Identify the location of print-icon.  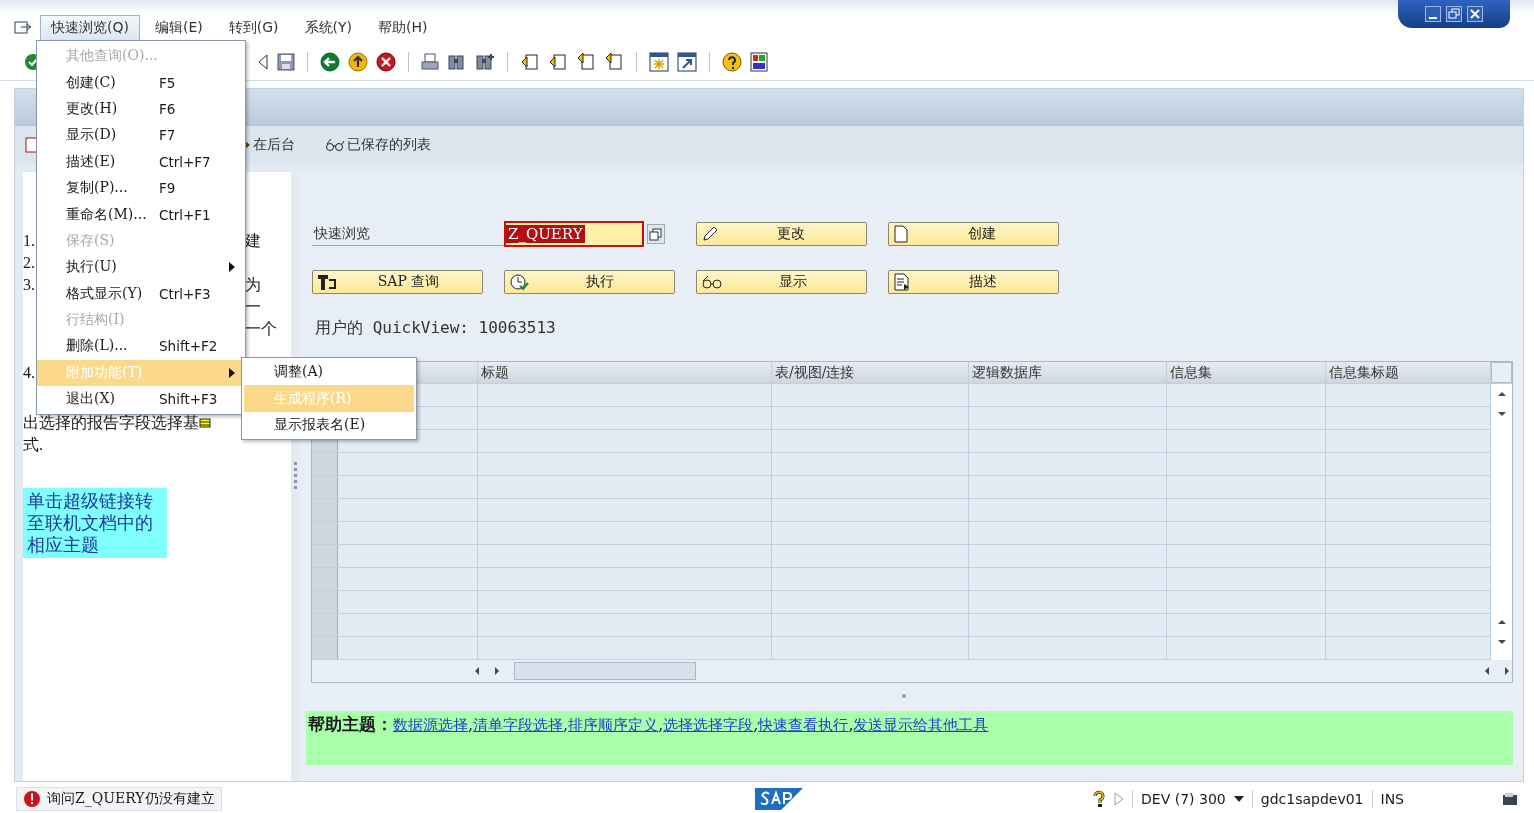
(430, 62).